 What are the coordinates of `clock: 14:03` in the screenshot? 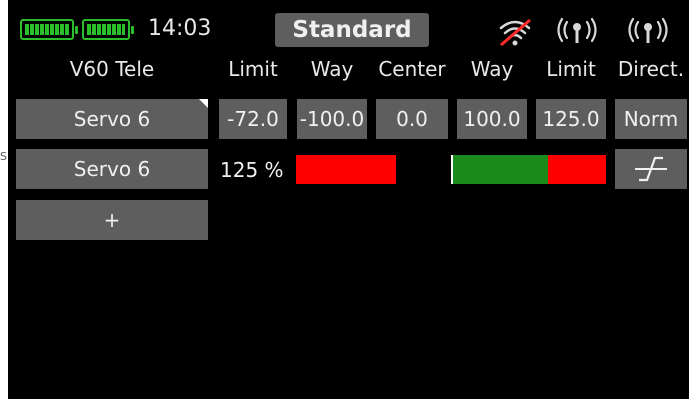 It's located at (180, 28).